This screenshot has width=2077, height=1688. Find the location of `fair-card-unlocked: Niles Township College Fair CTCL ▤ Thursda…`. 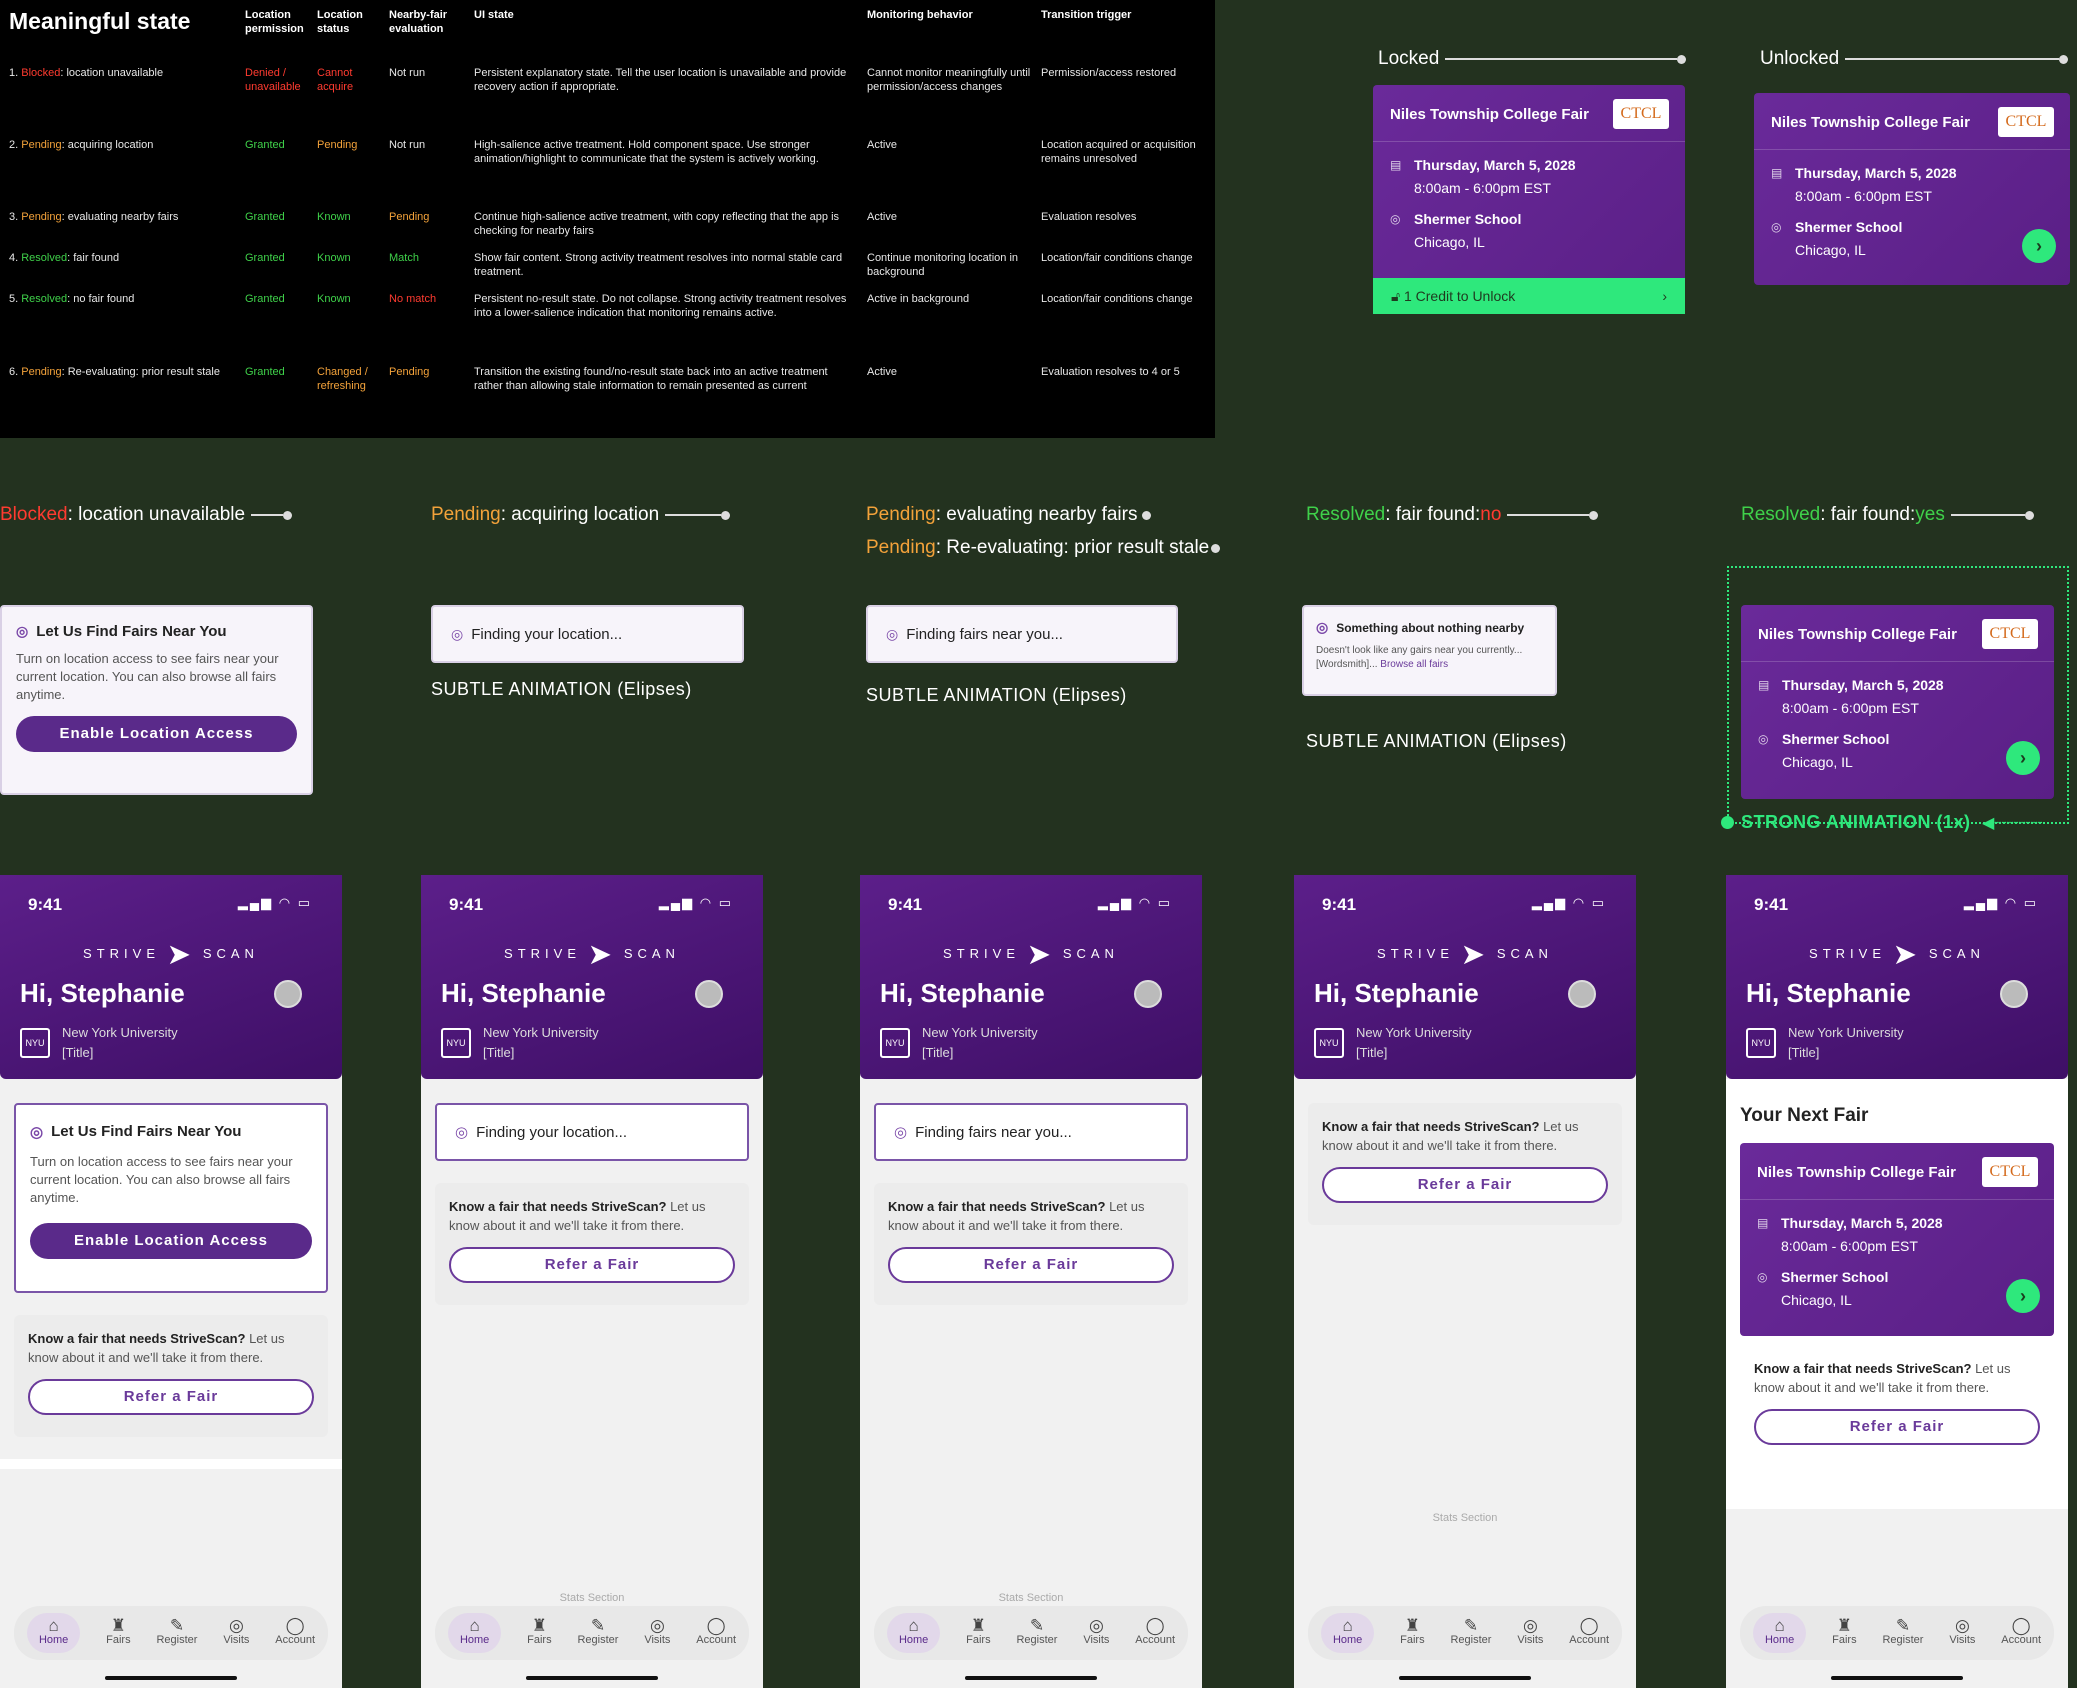

fair-card-unlocked: Niles Township College Fair CTCL ▤ Thursda… is located at coordinates (1912, 189).